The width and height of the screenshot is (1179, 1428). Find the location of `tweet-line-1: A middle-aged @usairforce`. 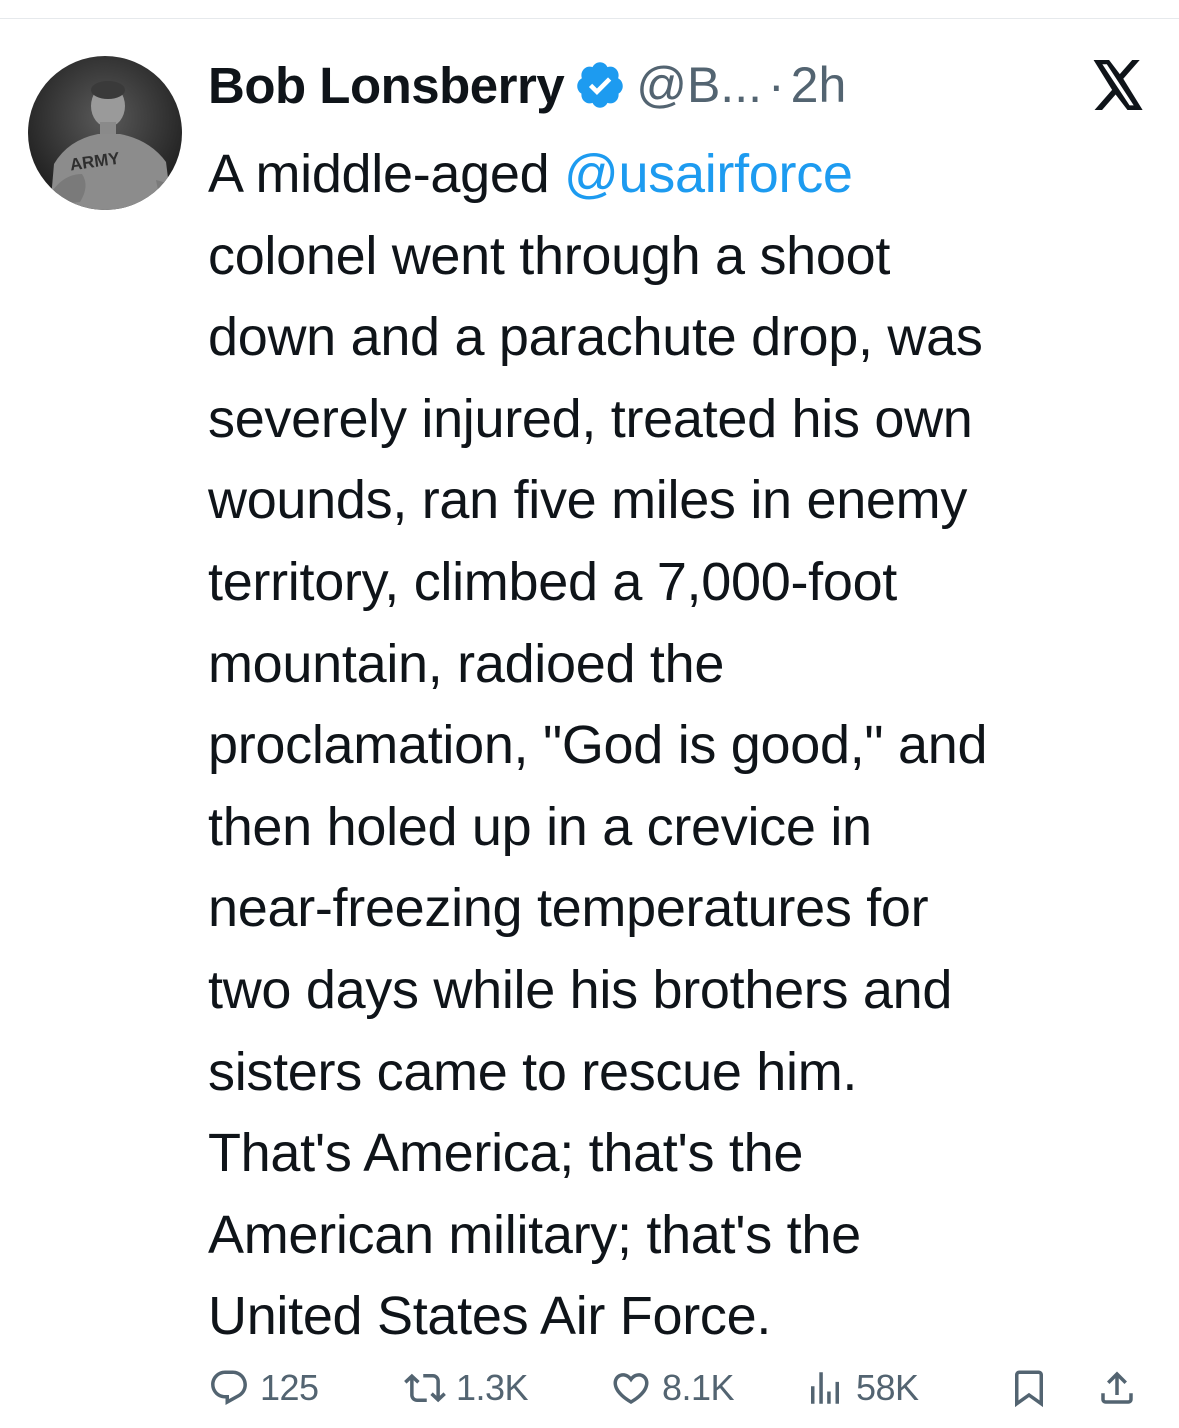

tweet-line-1: A middle-aged @usairforce is located at coordinates (683, 175).